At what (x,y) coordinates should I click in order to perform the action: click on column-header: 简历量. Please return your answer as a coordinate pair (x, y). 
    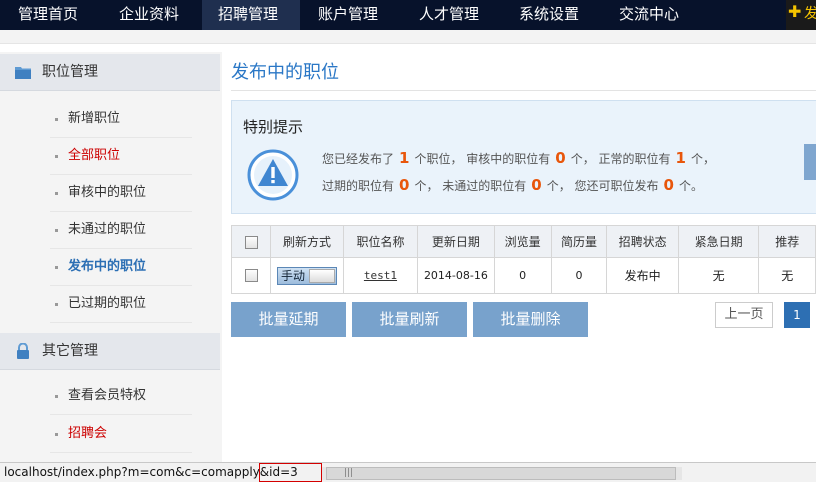
    Looking at the image, I should click on (579, 241).